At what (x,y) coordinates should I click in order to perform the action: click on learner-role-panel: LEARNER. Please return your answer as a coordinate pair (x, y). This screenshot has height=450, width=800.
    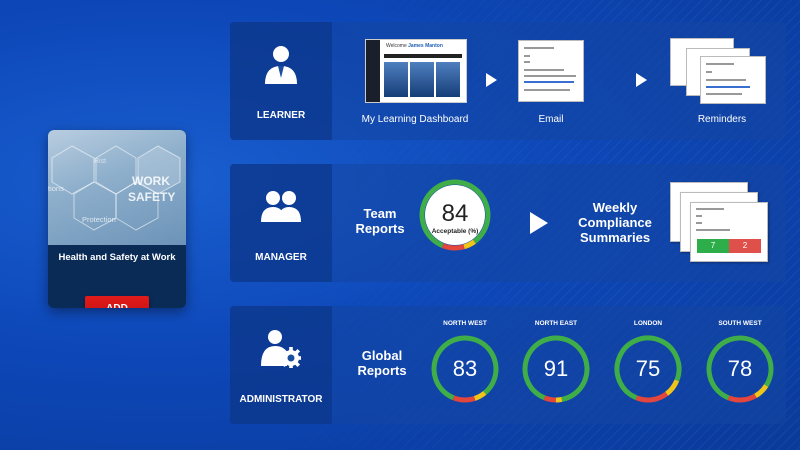
    Looking at the image, I should click on (281, 81).